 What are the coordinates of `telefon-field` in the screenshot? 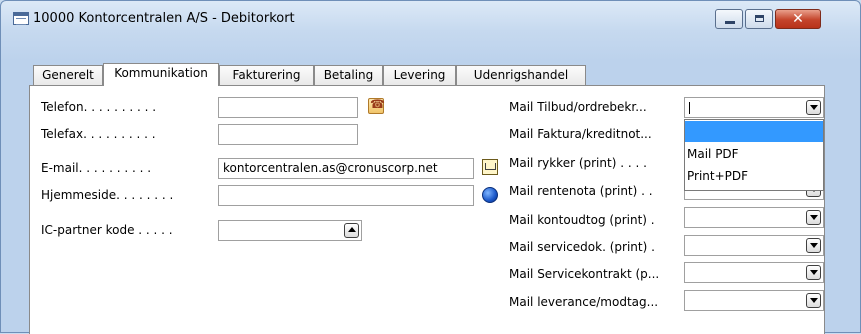 It's located at (288, 107).